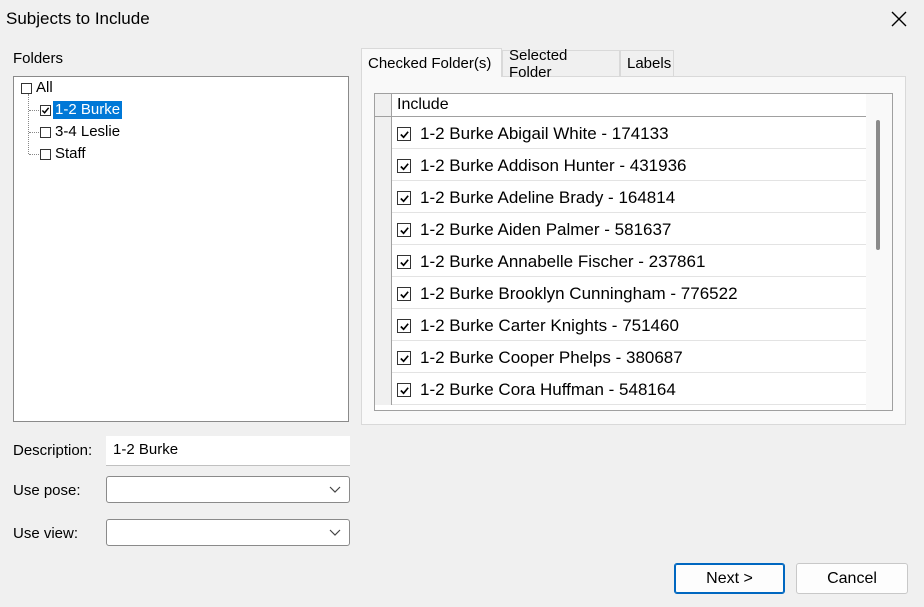  What do you see at coordinates (88, 110) in the screenshot?
I see `tree-item-label: 1-2 Burke` at bounding box center [88, 110].